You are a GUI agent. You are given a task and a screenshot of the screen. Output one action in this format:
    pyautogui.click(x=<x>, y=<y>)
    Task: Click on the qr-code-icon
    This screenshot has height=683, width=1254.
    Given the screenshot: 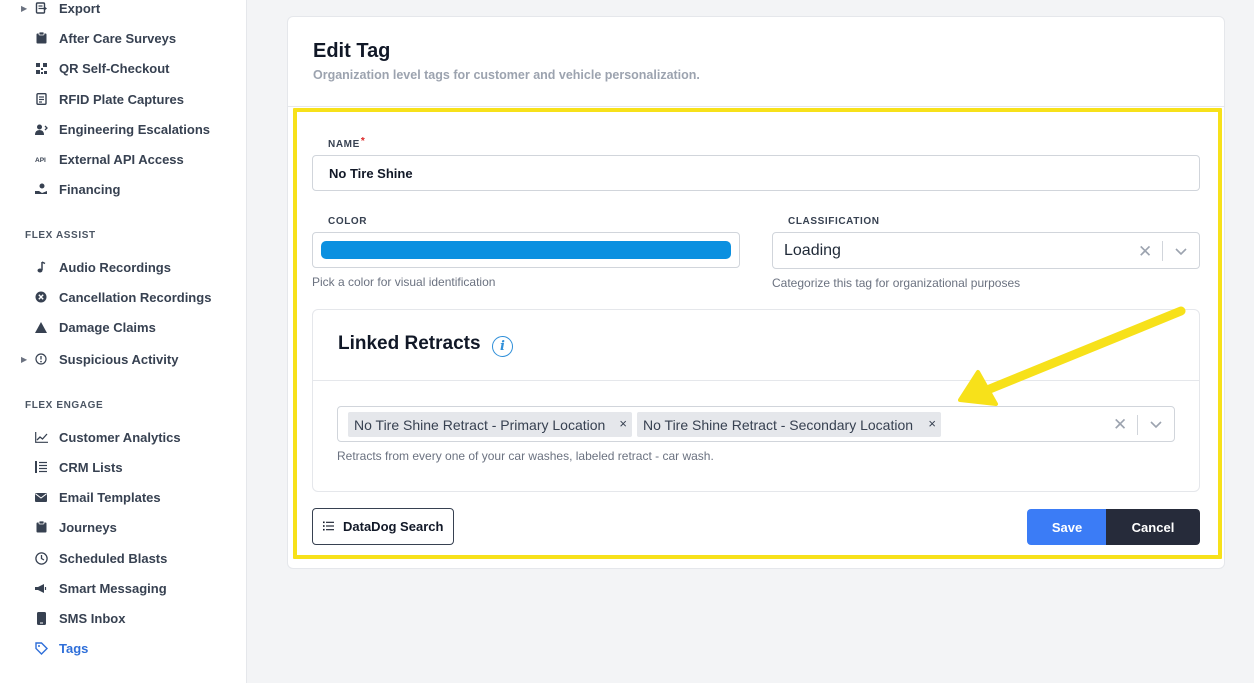 What is the action you would take?
    pyautogui.click(x=41, y=68)
    